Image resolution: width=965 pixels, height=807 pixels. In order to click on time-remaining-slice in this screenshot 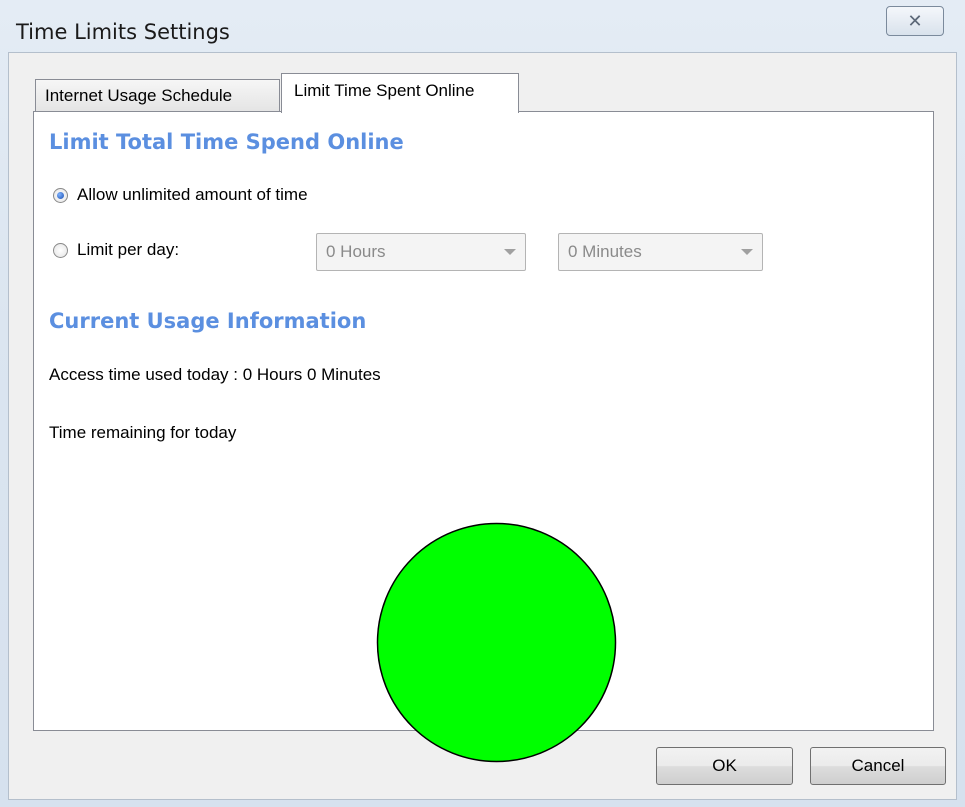, I will do `click(496, 642)`.